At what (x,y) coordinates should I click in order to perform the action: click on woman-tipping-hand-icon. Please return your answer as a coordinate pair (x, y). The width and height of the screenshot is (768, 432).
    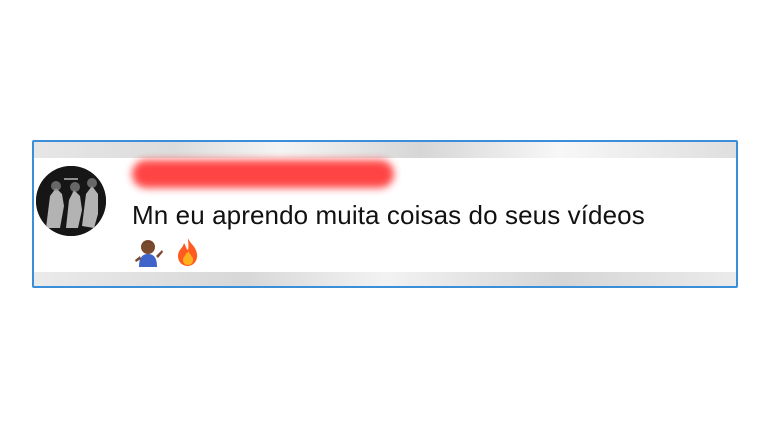
    Looking at the image, I should click on (148, 252).